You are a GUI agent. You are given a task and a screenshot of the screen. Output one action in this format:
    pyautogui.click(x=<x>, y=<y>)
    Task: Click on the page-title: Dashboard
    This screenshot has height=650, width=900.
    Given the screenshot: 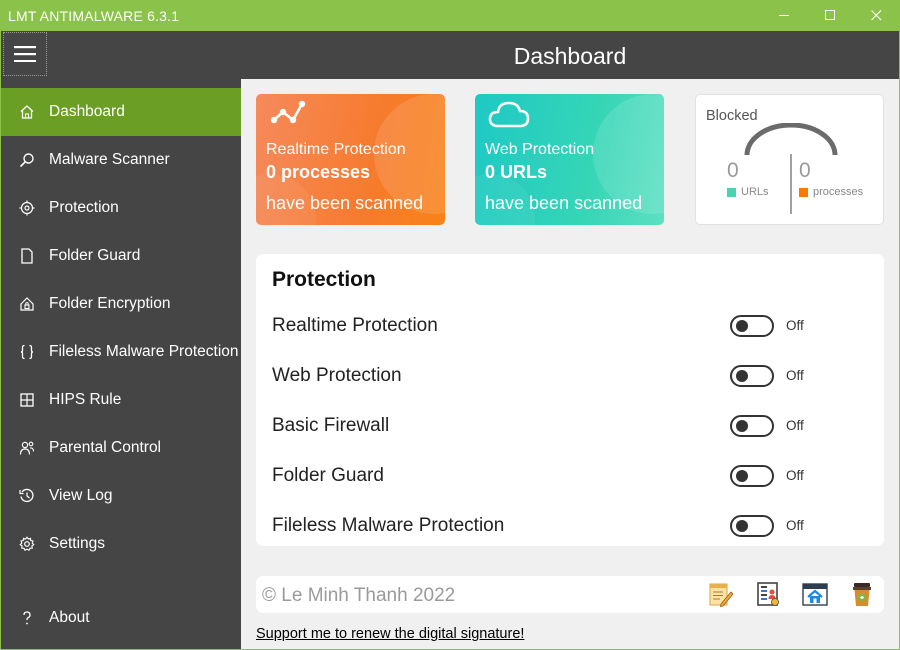 What is the action you would take?
    pyautogui.click(x=570, y=56)
    